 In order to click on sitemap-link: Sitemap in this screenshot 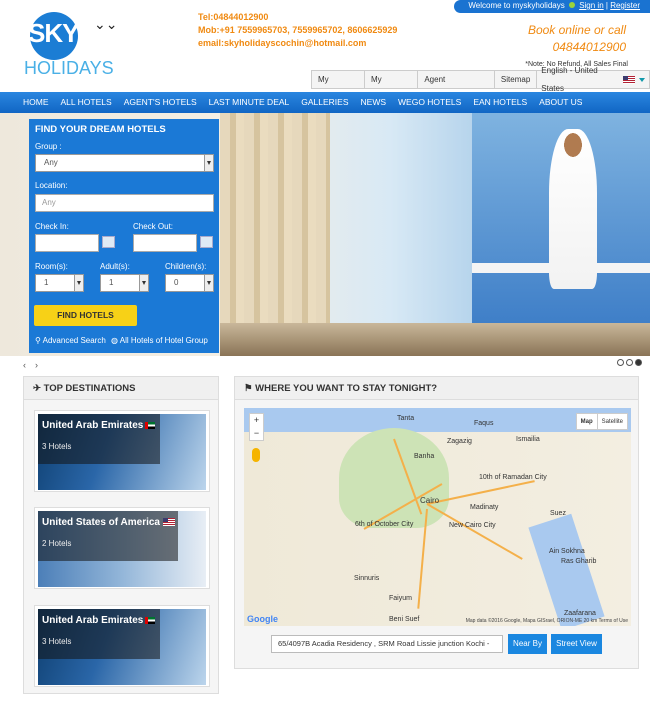, I will do `click(516, 79)`.